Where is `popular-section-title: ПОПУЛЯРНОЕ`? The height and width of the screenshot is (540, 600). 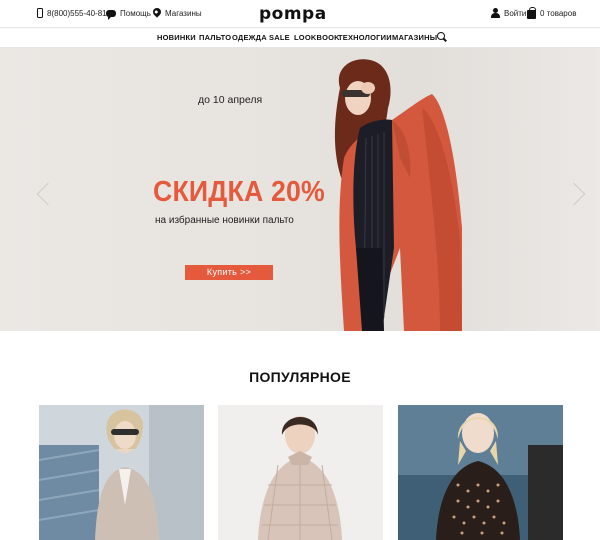 popular-section-title: ПОПУЛЯРНОЕ is located at coordinates (300, 377).